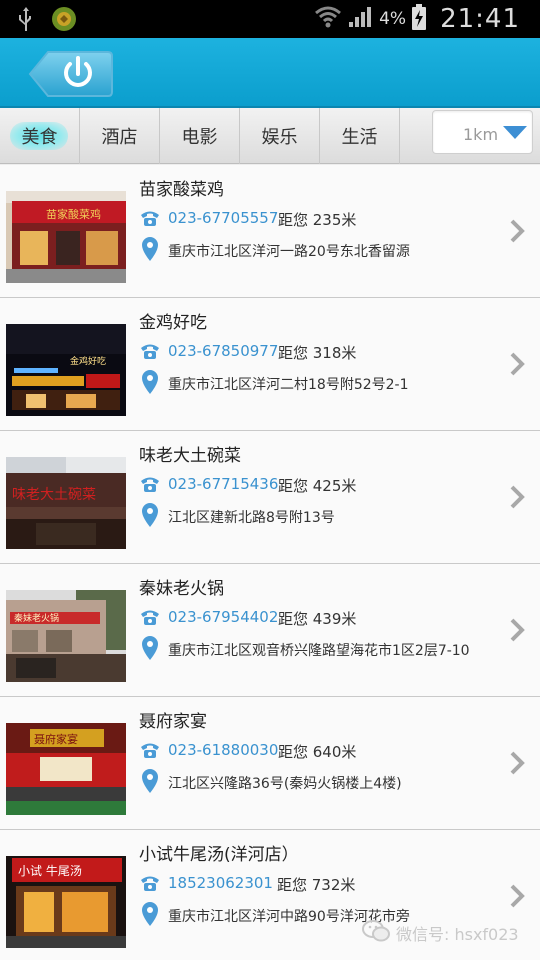 Image resolution: width=540 pixels, height=960 pixels. I want to click on restaurant-photo: 味老大土碗菜, so click(66, 503).